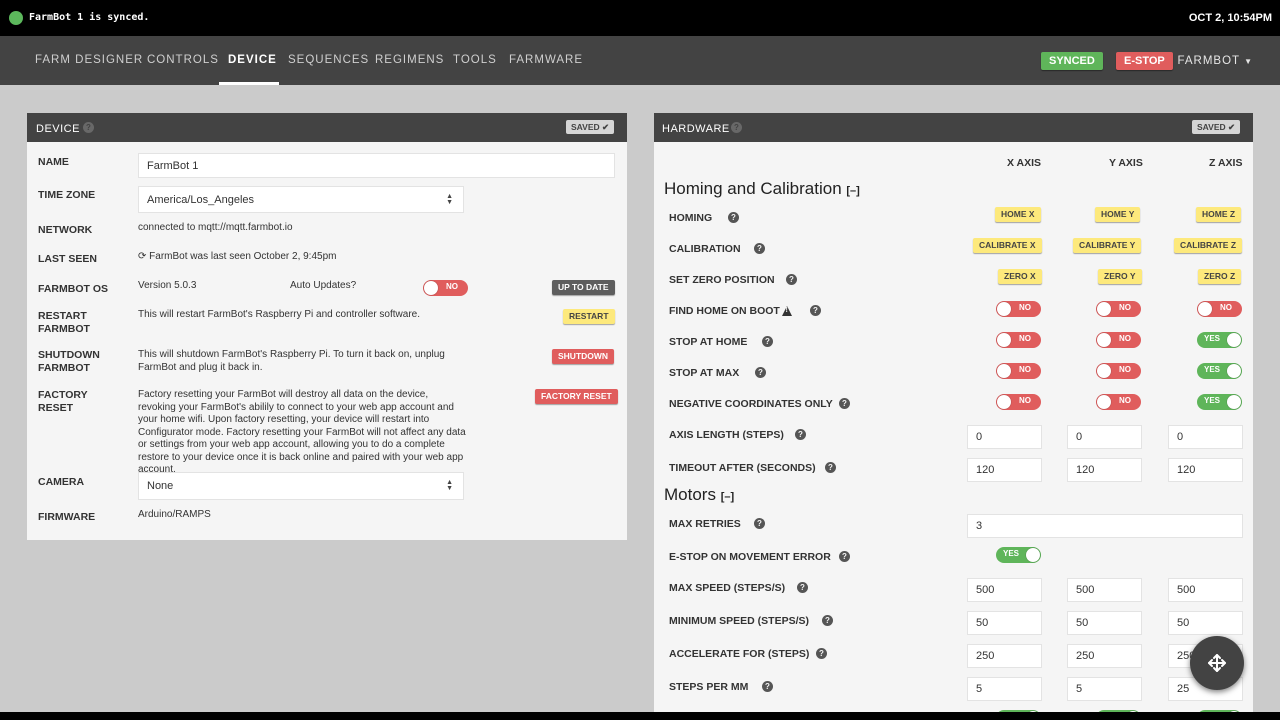 The image size is (1280, 720). I want to click on up-to-date-button: UP TO DATE, so click(583, 287).